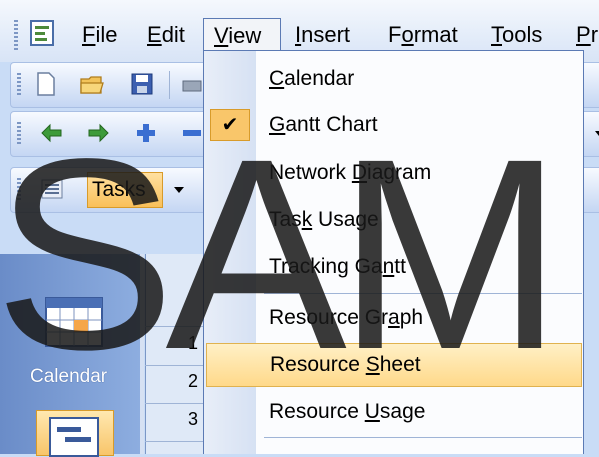  Describe the element at coordinates (242, 35) in the screenshot. I see `menu-view: View` at that location.